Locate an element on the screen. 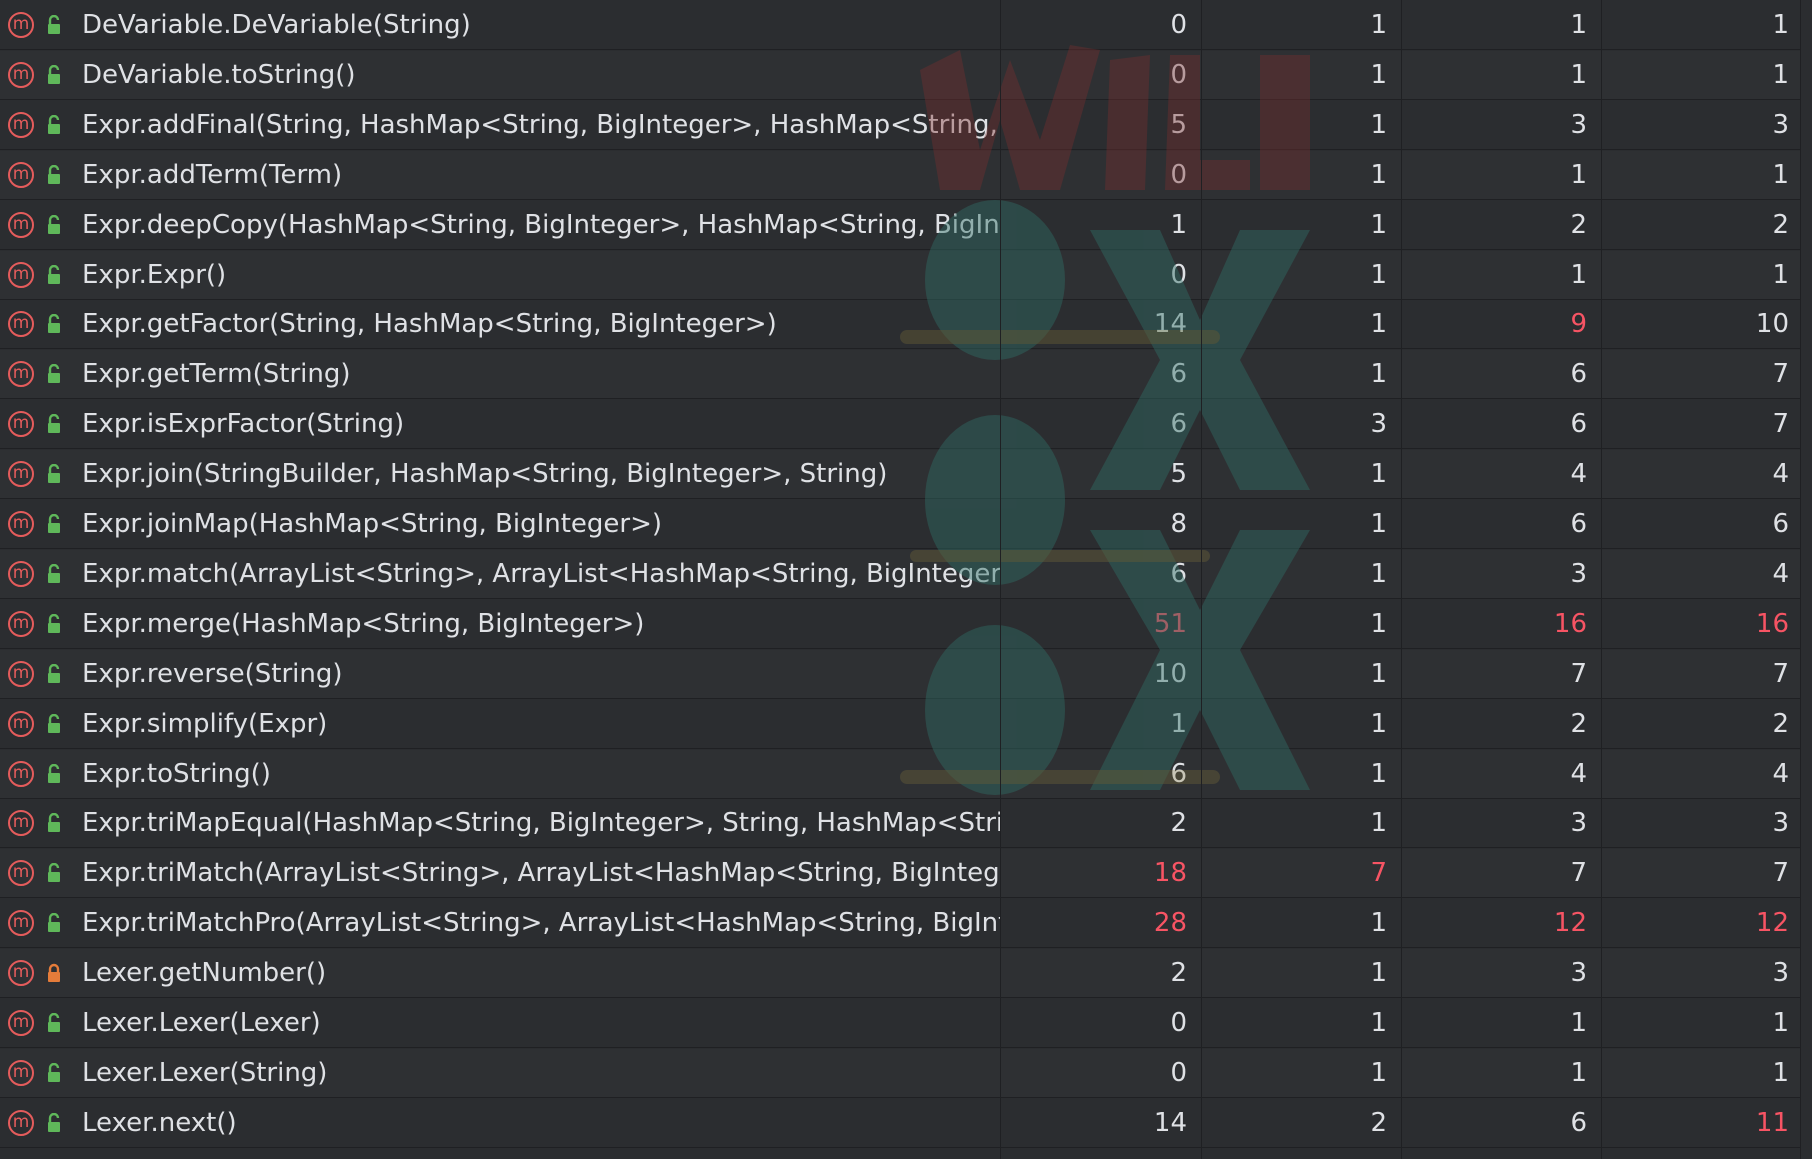 The height and width of the screenshot is (1159, 1812). metric-ivg-cell: 12 is located at coordinates (1570, 923).